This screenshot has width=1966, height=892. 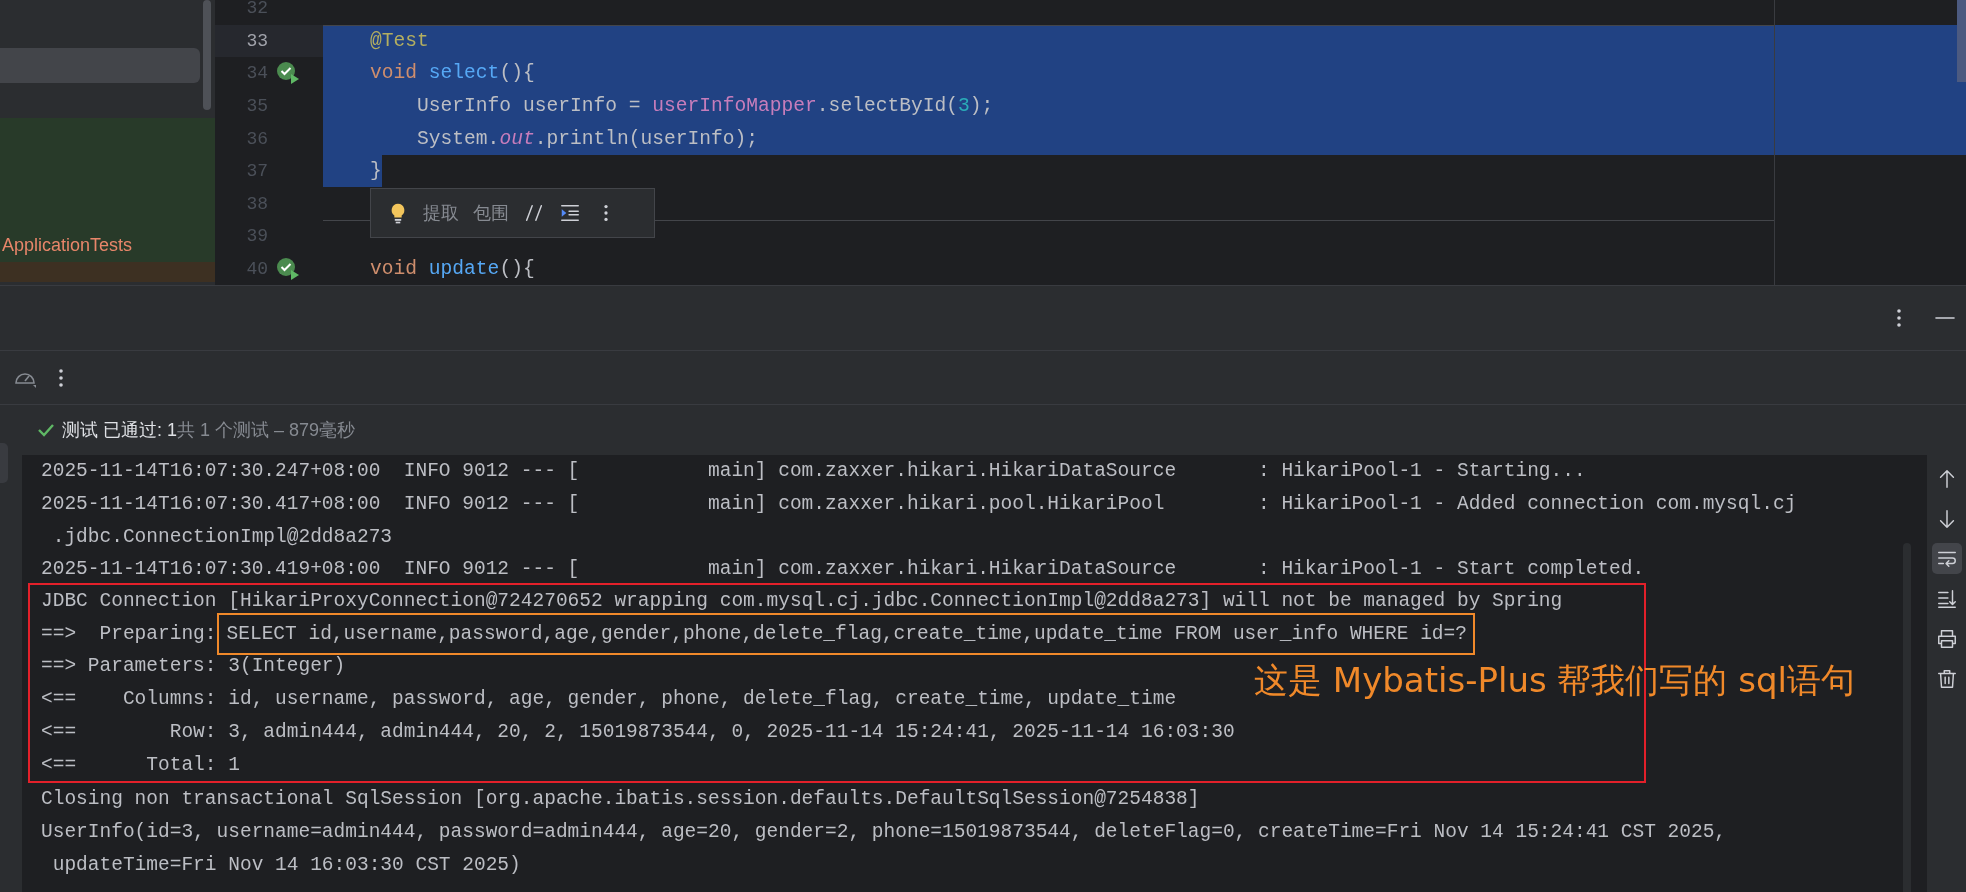 I want to click on console-line: <== Columns: id, username, password, age, gender, phone, delete_flag, create_time, update_time, so click(x=608, y=700).